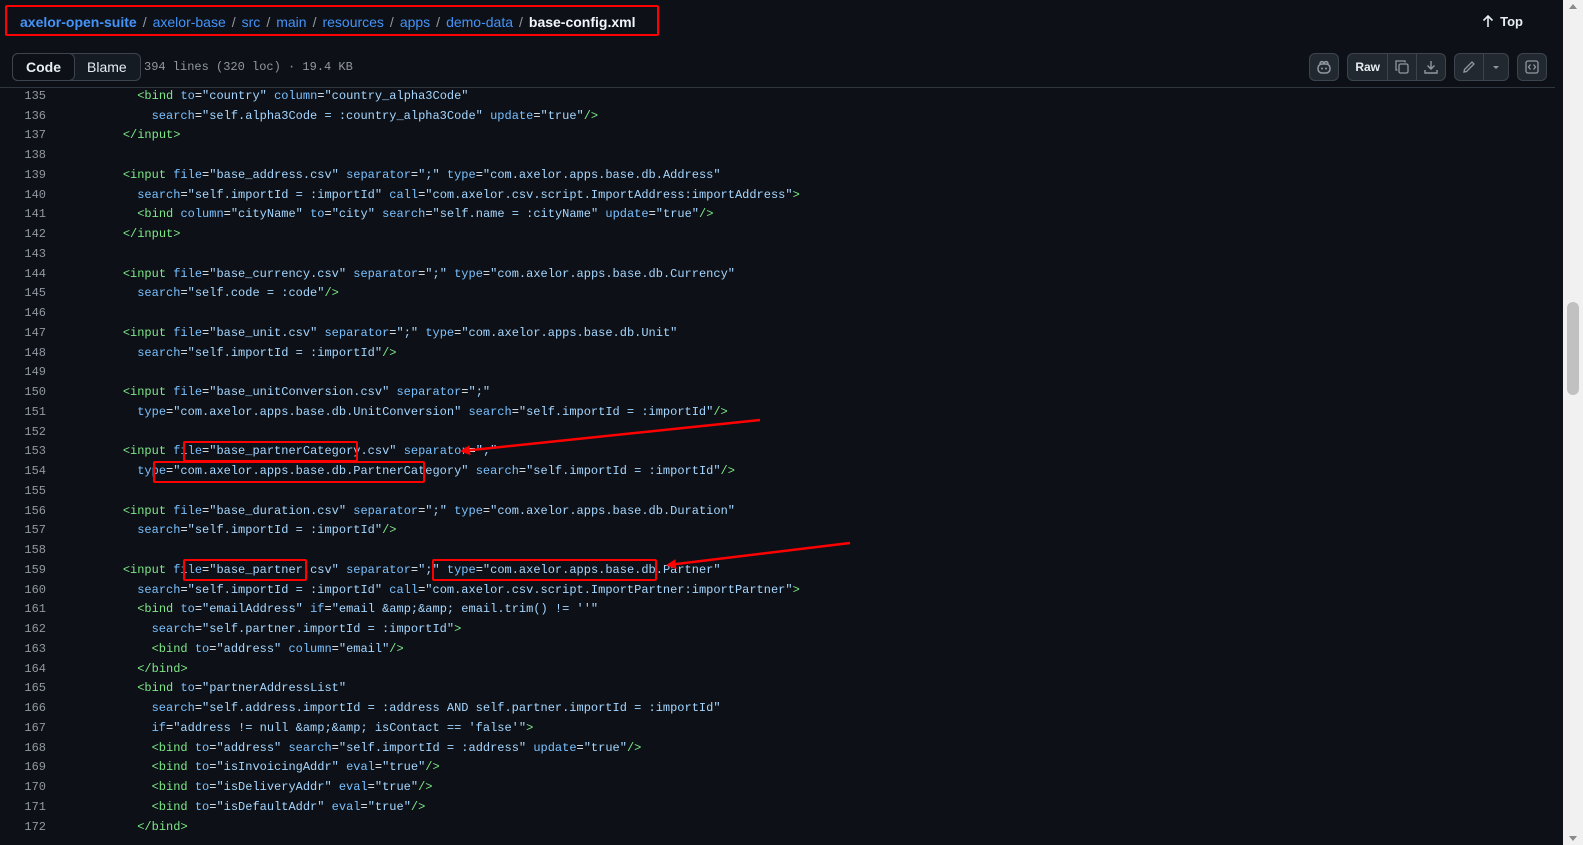 This screenshot has height=845, width=1583. What do you see at coordinates (242, 688) in the screenshot?
I see `code-text: <bind to="partnerAddressList"` at bounding box center [242, 688].